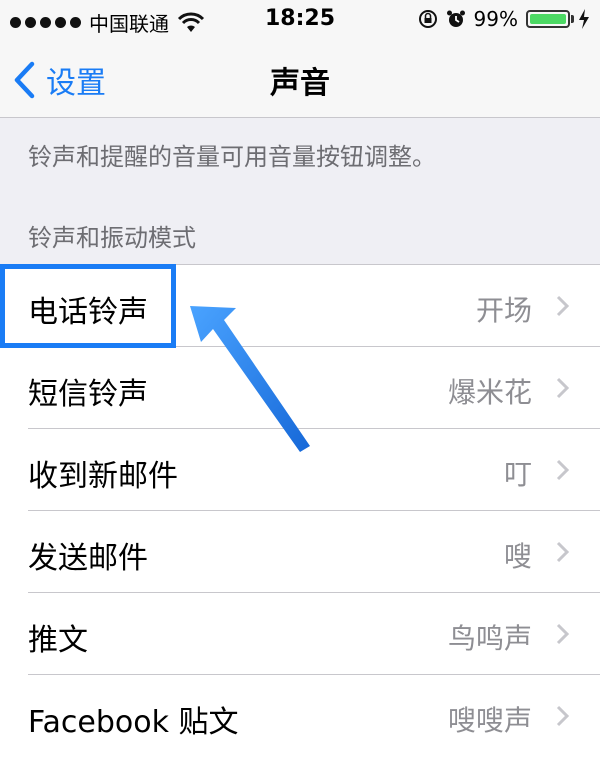 The height and width of the screenshot is (757, 600). What do you see at coordinates (489, 392) in the screenshot?
I see `row-value: 爆米花` at bounding box center [489, 392].